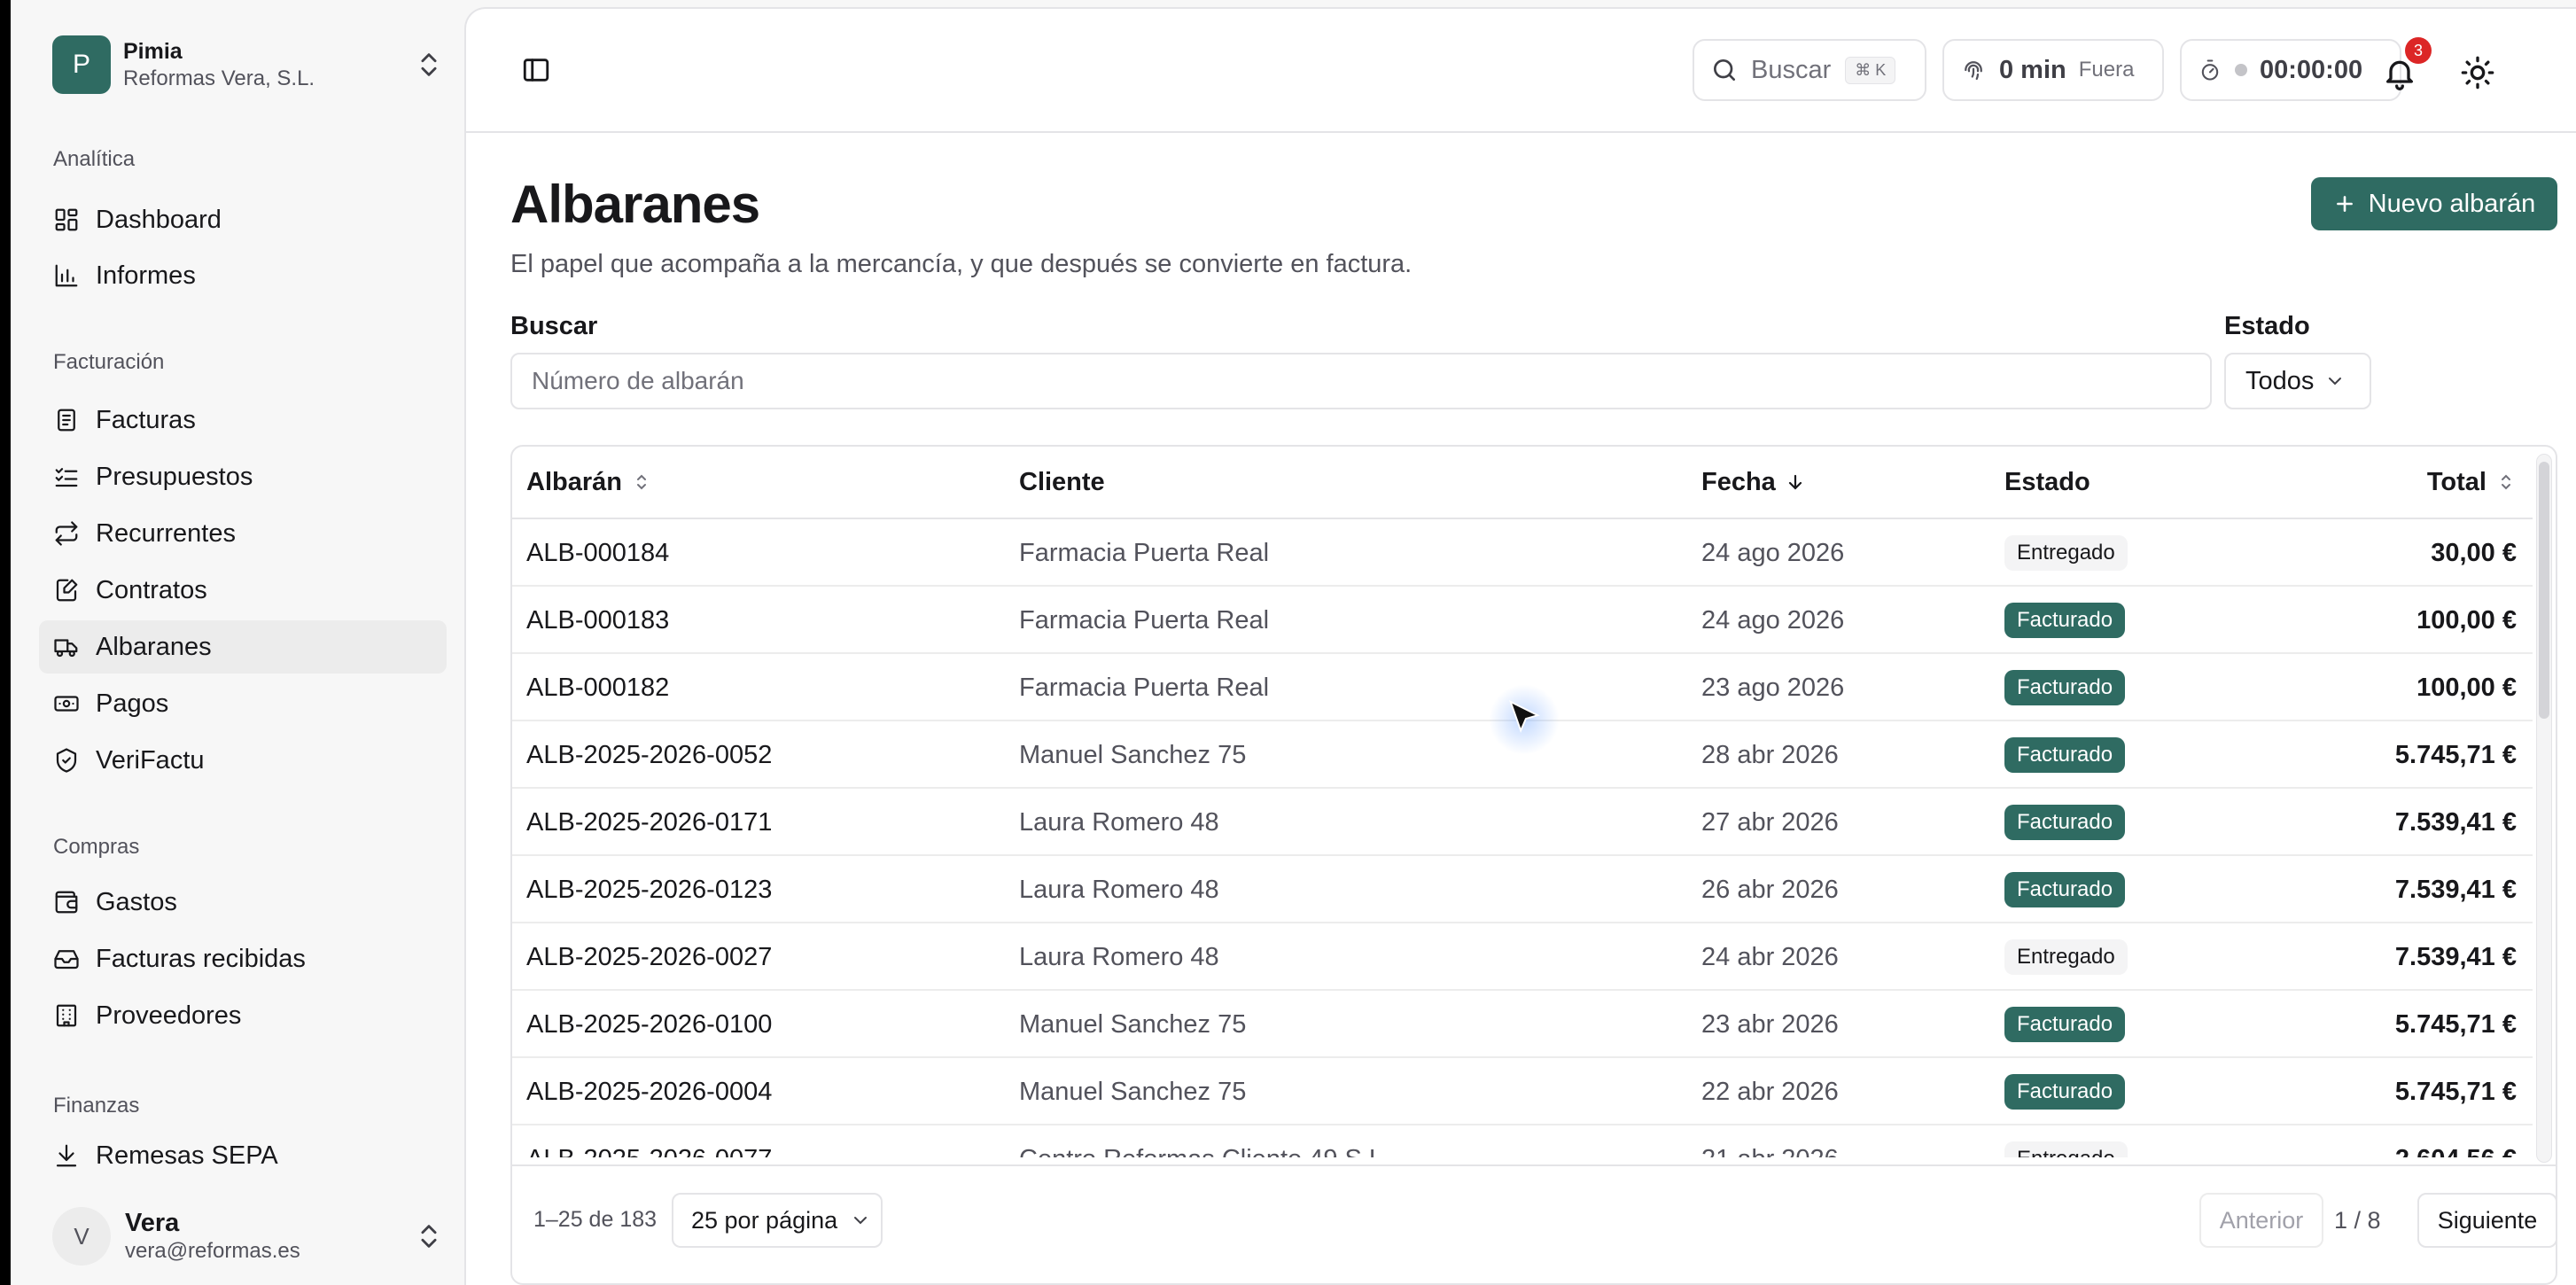 This screenshot has height=1285, width=2576. I want to click on truck-icon, so click(66, 648).